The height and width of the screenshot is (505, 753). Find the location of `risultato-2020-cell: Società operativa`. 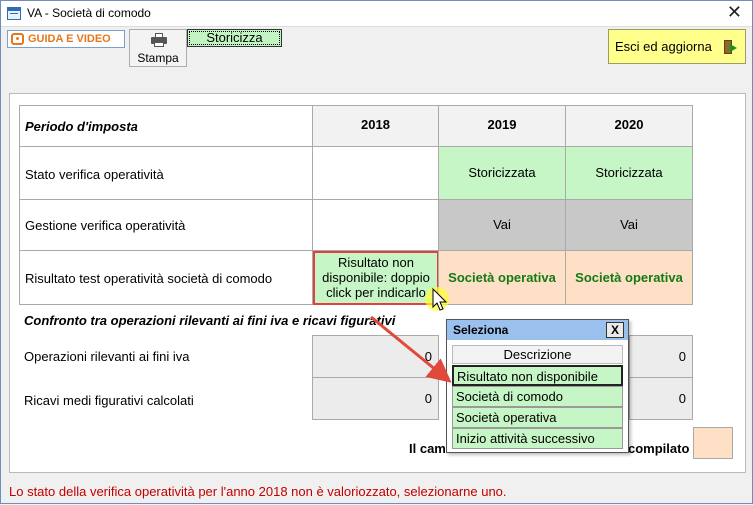

risultato-2020-cell: Società operativa is located at coordinates (629, 277).